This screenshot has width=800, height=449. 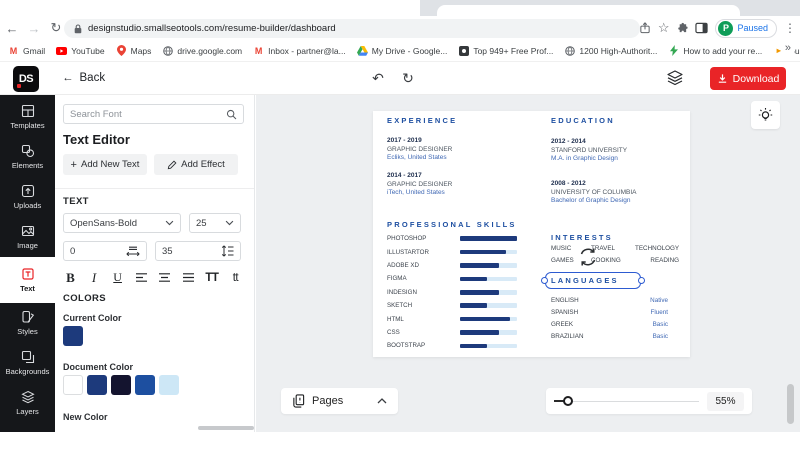 I want to click on rotate-handle-icon, so click(x=588, y=257).